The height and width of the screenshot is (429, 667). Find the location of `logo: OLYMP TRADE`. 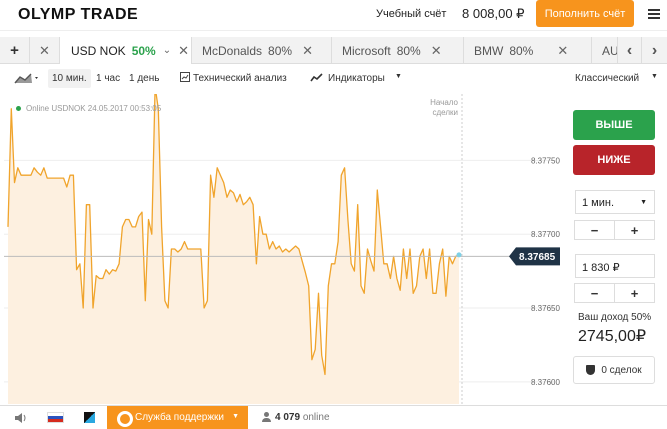

logo: OLYMP TRADE is located at coordinates (78, 15).